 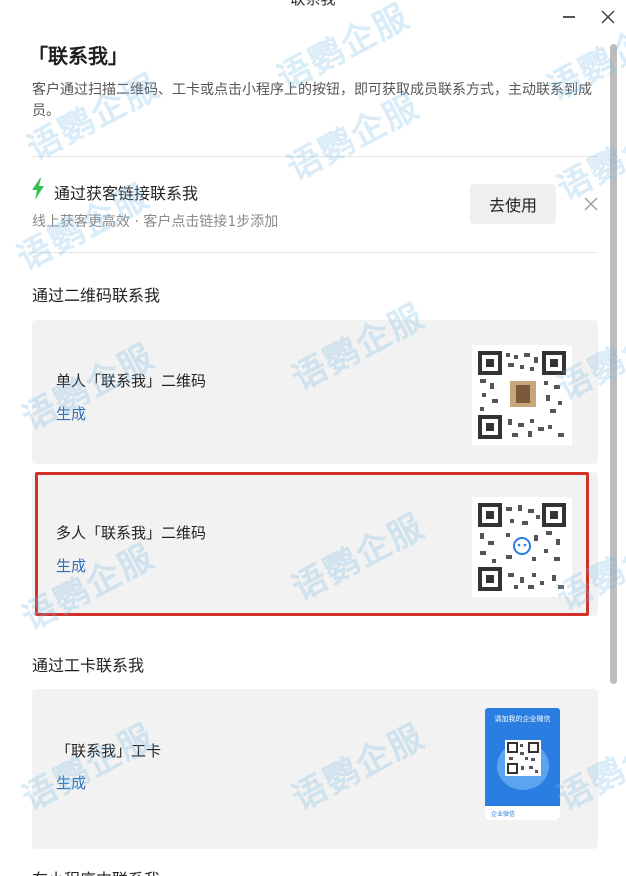 What do you see at coordinates (313, 4) in the screenshot?
I see `window-title: 联系我` at bounding box center [313, 4].